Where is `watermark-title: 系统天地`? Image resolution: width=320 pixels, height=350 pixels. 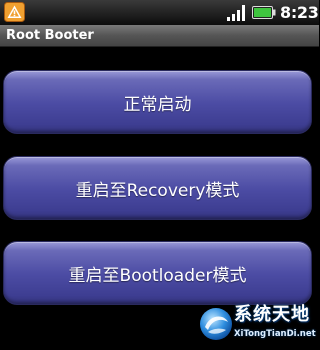 watermark-title: 系统天地 is located at coordinates (272, 314).